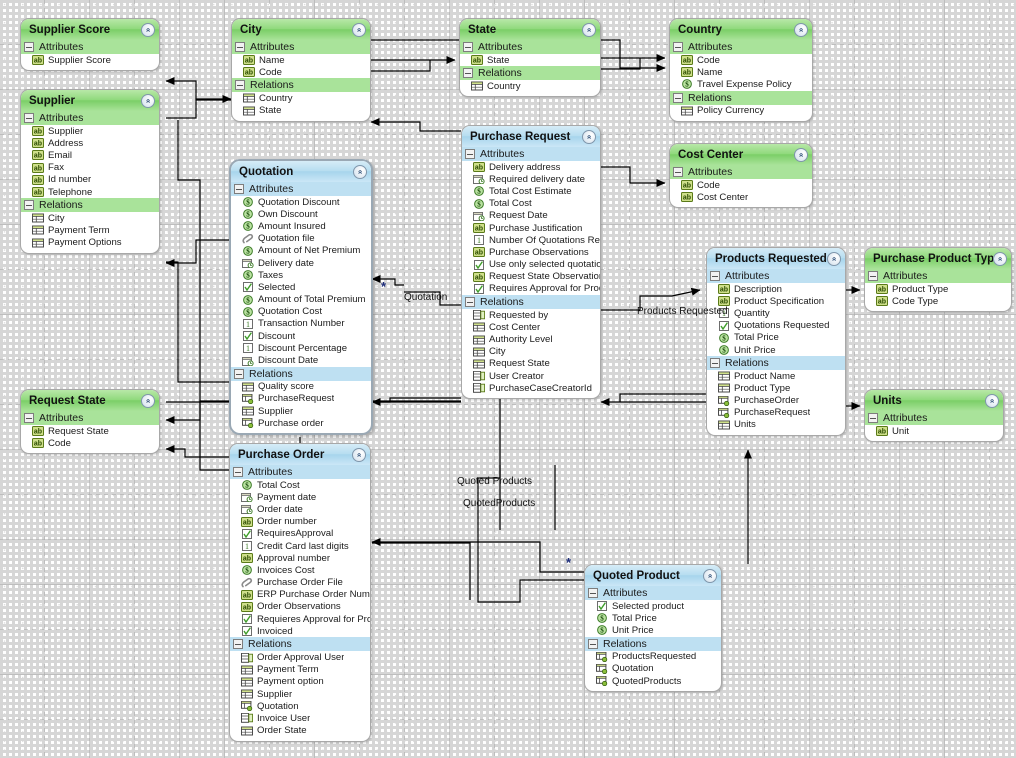 Image resolution: width=1016 pixels, height=758 pixels. I want to click on attribute-row: ab Approval number, so click(300, 558).